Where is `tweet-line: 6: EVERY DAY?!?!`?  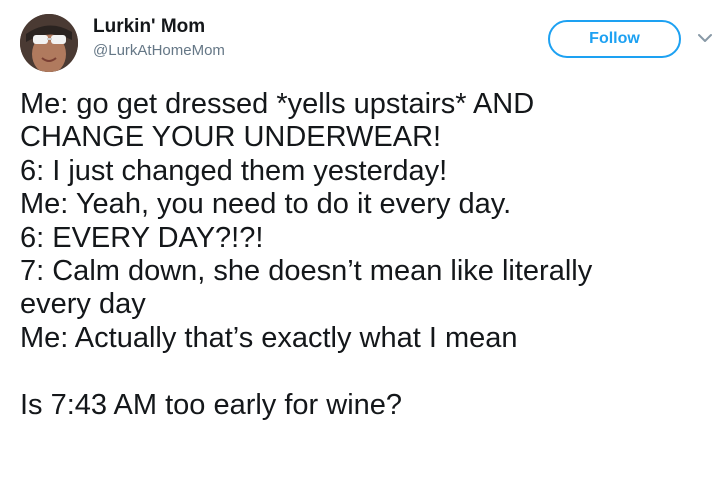
tweet-line: 6: EVERY DAY?!?! is located at coordinates (142, 237).